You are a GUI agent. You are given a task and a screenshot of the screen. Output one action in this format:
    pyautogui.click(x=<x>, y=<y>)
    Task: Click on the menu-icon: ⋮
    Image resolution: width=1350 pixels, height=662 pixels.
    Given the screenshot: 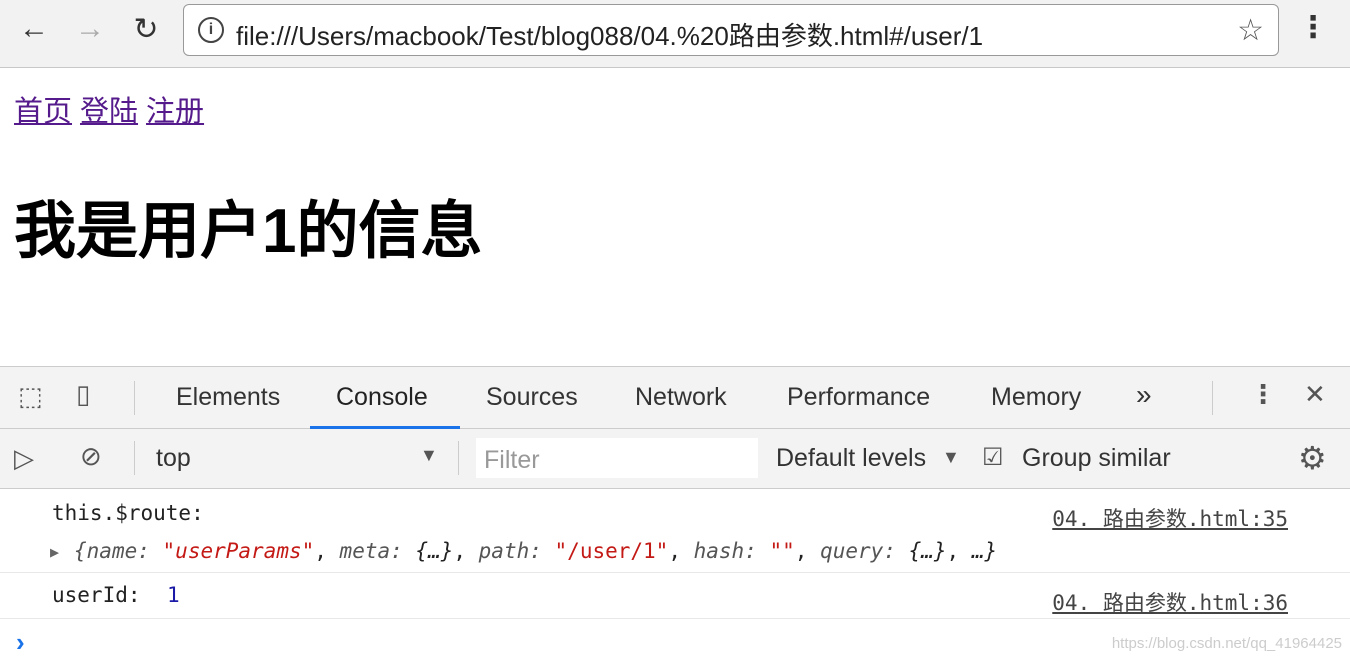 What is the action you would take?
    pyautogui.click(x=1313, y=27)
    